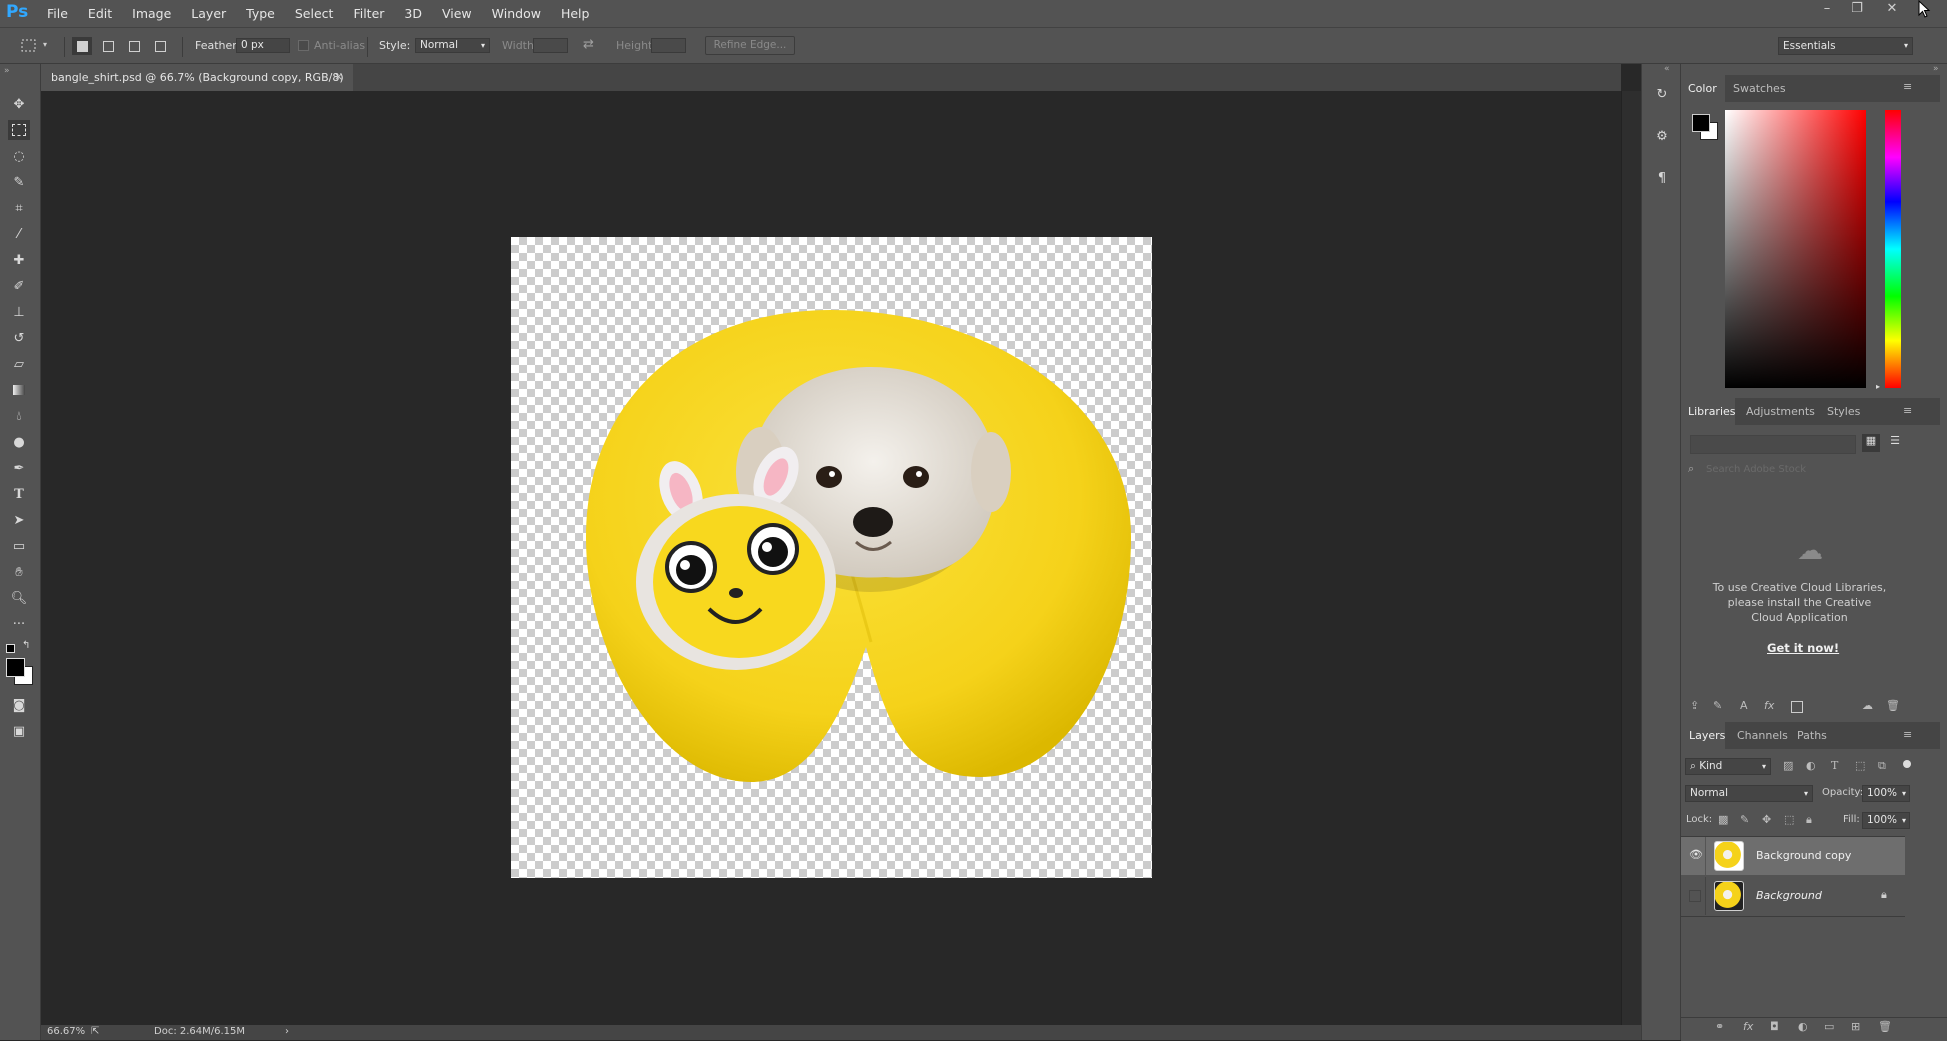 This screenshot has width=1947, height=1041. I want to click on foreground-color-swatch, so click(15, 667).